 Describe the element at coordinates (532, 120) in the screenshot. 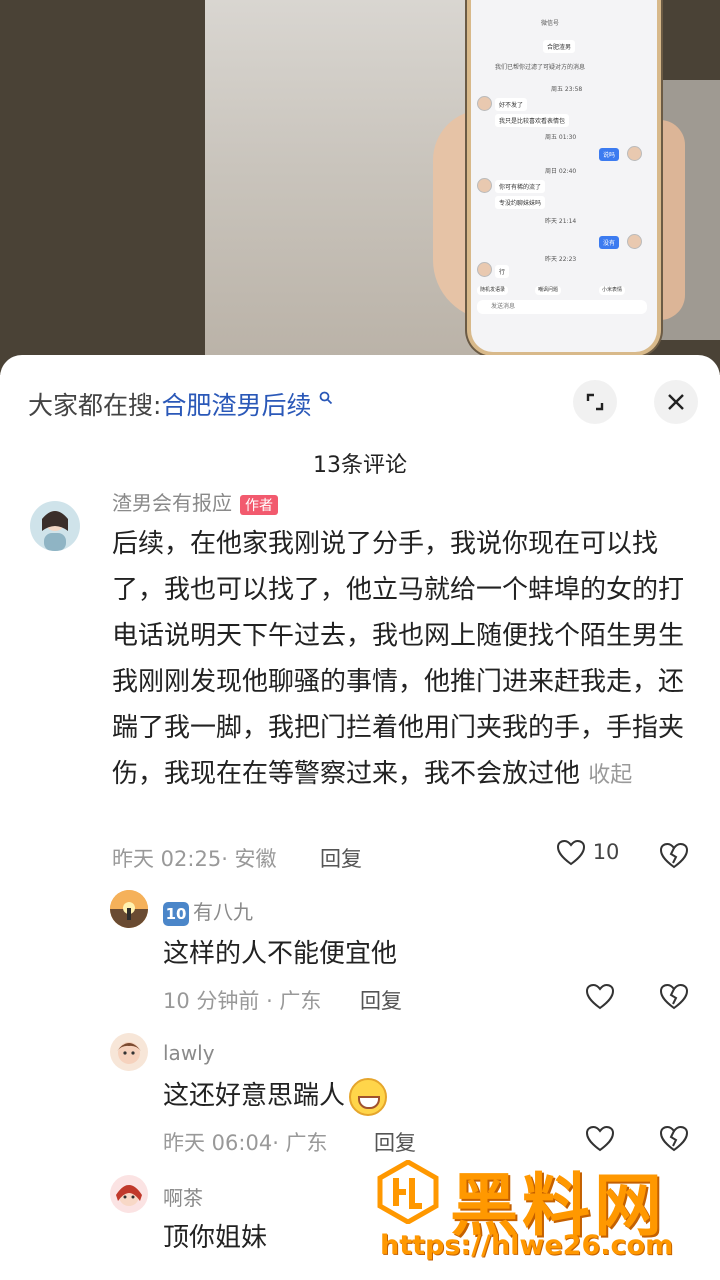

I see `phone-chat-bubble: 我只是比较喜欢看表情包` at that location.